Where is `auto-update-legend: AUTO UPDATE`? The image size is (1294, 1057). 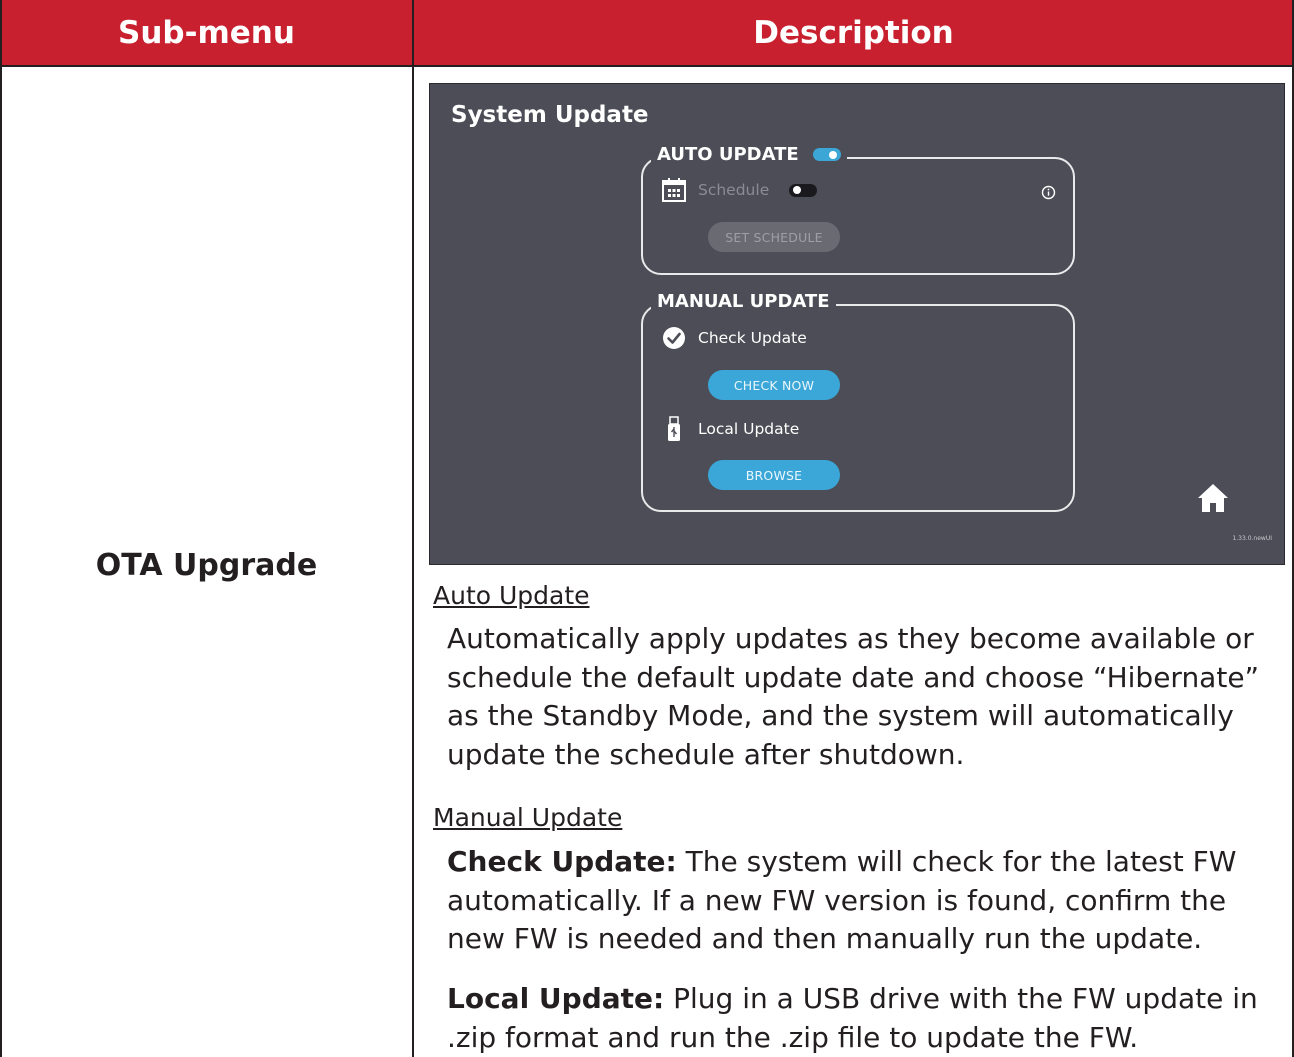
auto-update-legend: AUTO UPDATE is located at coordinates (749, 154).